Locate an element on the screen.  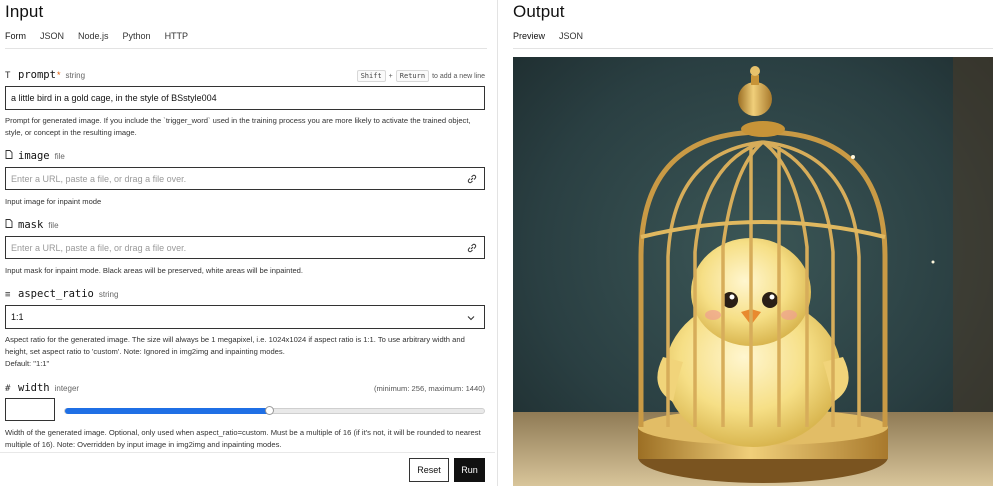
width-slider-thumb is located at coordinates (270, 410).